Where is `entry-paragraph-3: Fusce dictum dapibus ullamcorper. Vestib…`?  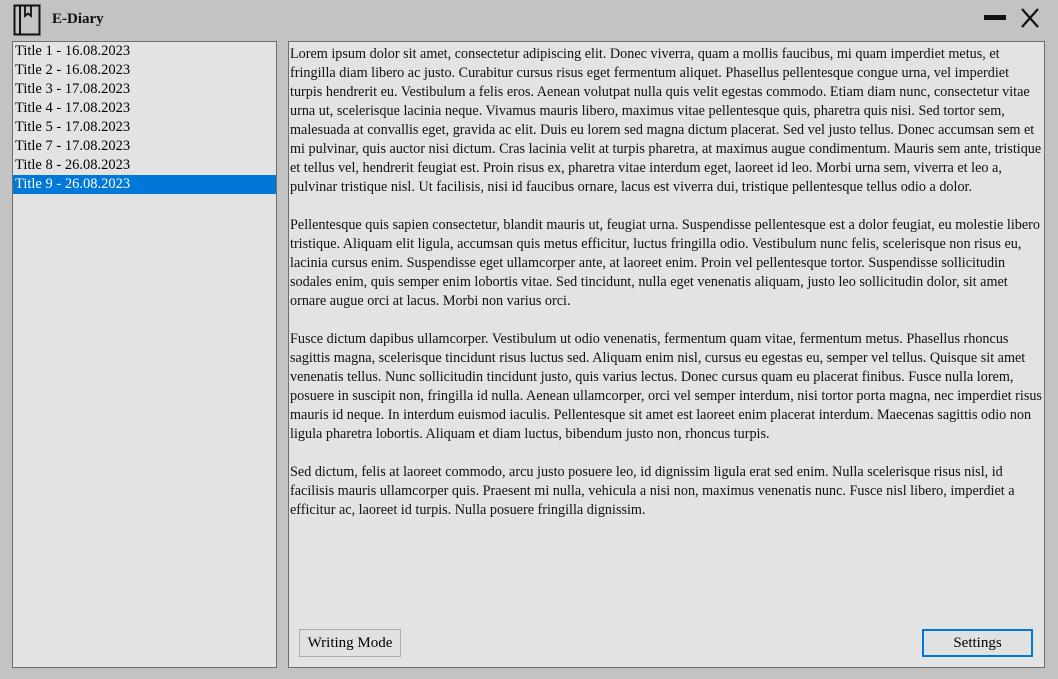
entry-paragraph-3: Fusce dictum dapibus ullamcorper. Vestib… is located at coordinates (666, 386).